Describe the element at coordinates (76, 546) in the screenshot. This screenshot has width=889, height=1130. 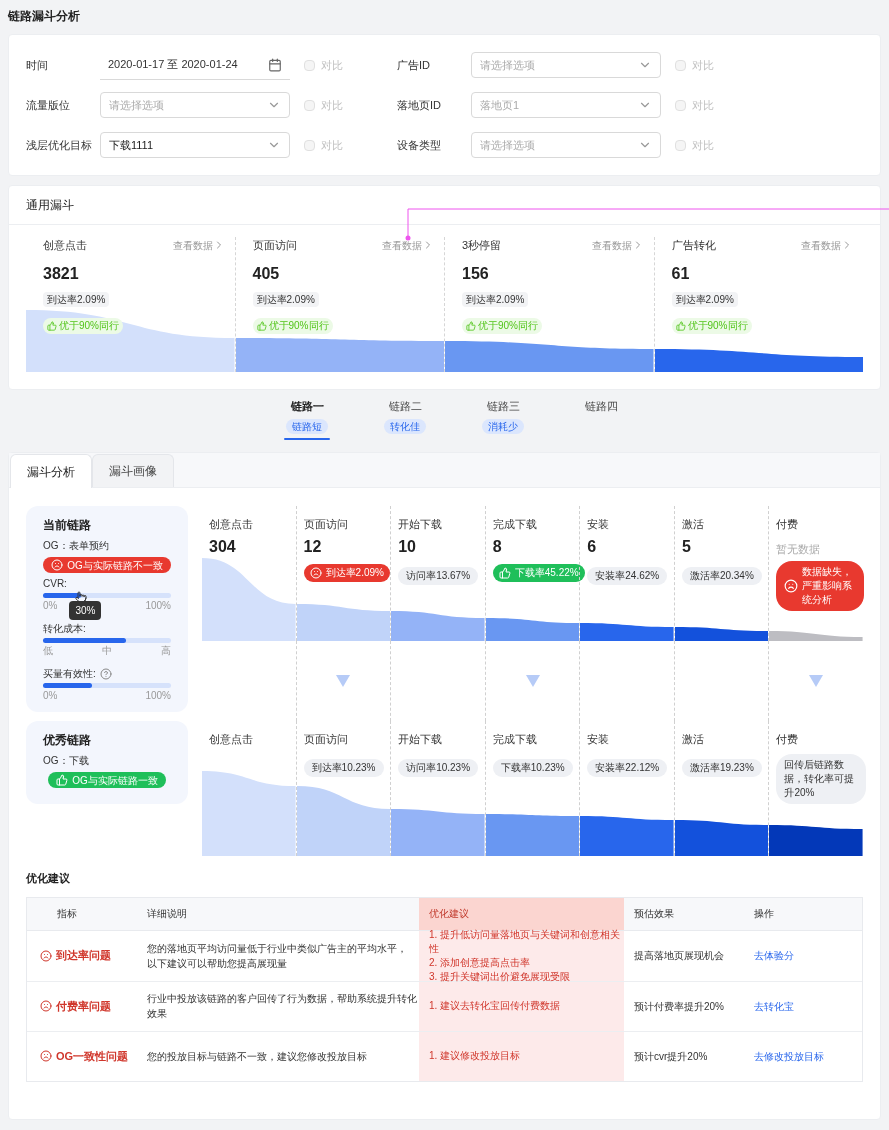
I see `og-text: OG：表单预约` at that location.